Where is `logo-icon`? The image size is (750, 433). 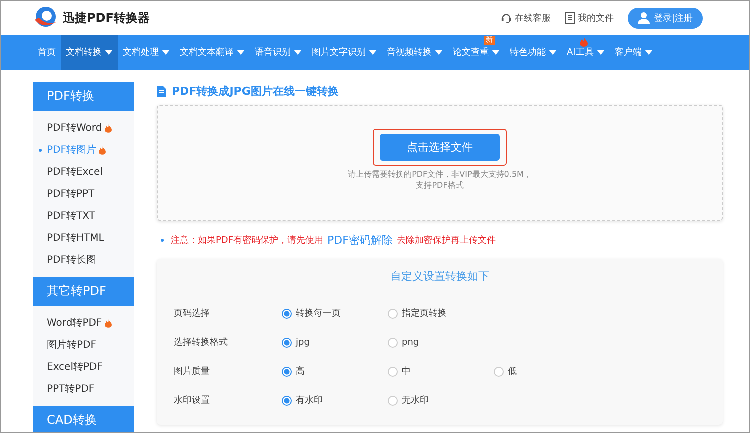 logo-icon is located at coordinates (46, 18).